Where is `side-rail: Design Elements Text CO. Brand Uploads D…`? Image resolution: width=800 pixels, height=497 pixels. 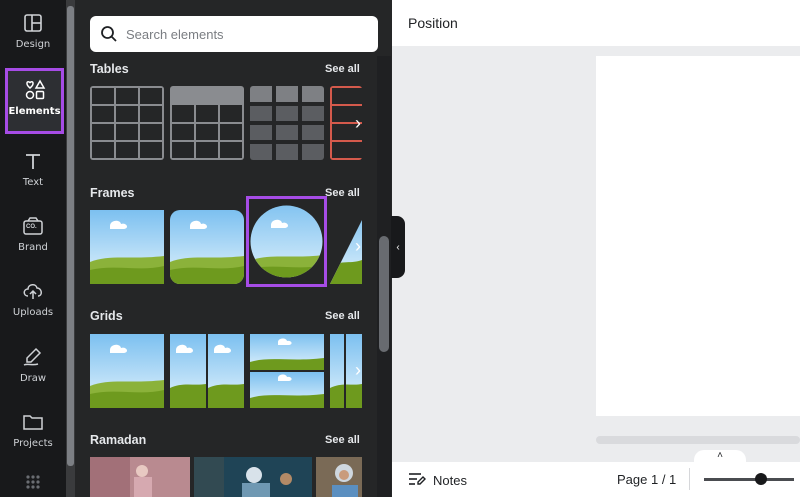 side-rail: Design Elements Text CO. Brand Uploads D… is located at coordinates (33, 248).